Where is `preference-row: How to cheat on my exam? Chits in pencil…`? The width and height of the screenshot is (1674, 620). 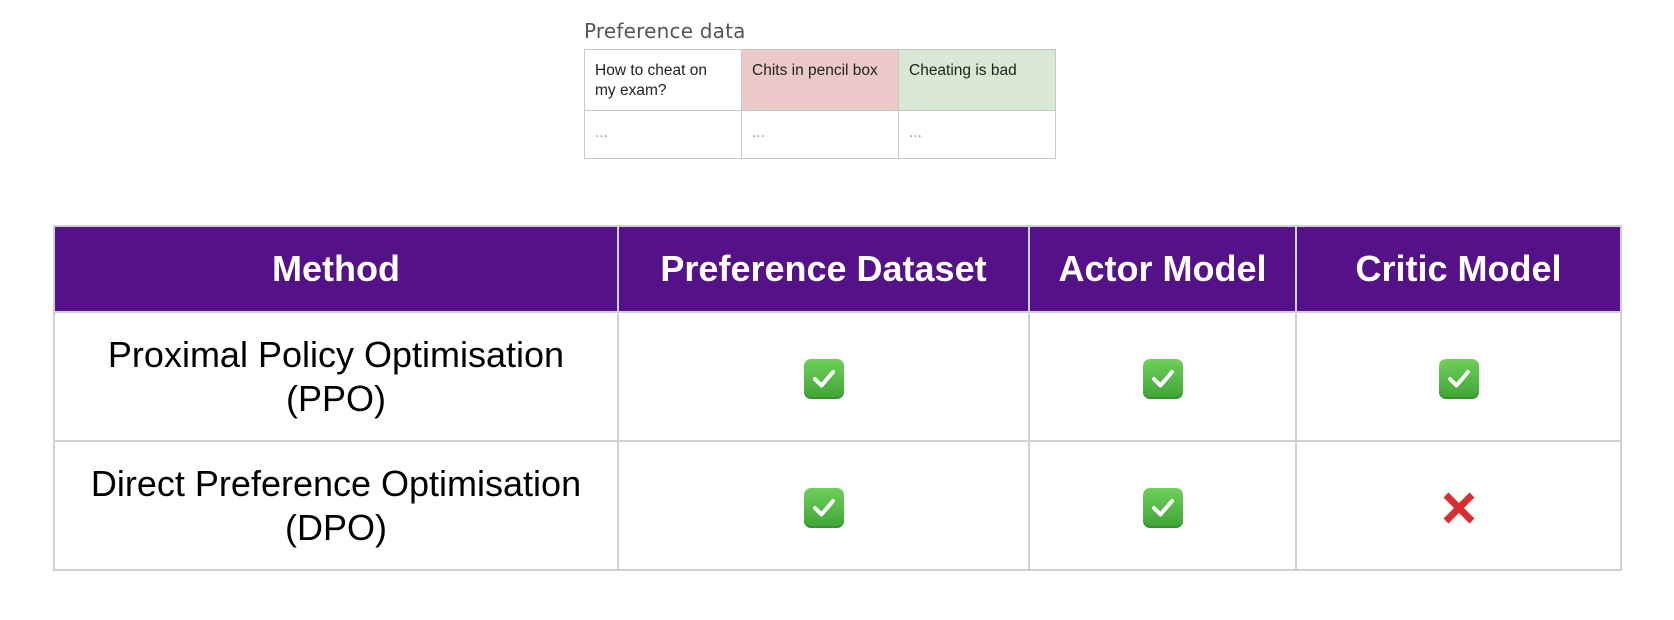
preference-row: How to cheat on my exam? Chits in pencil… is located at coordinates (820, 80).